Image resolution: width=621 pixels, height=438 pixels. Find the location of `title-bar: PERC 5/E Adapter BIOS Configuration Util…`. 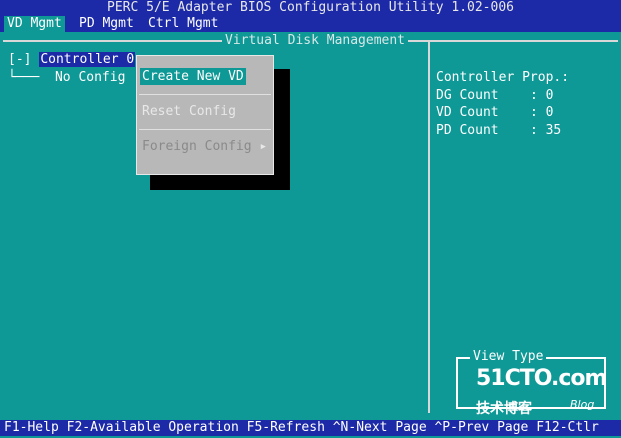

title-bar: PERC 5/E Adapter BIOS Configuration Util… is located at coordinates (310, 8).